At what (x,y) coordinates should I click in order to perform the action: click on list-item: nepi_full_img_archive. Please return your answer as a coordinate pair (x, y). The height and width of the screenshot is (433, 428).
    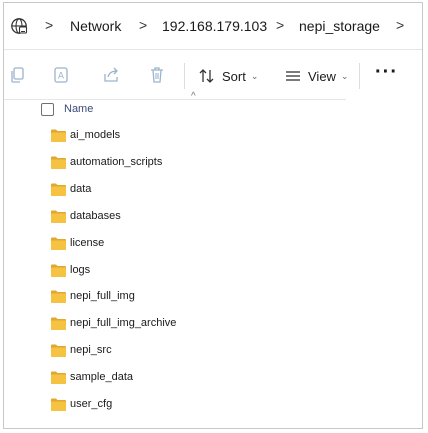
    Looking at the image, I should click on (174, 324).